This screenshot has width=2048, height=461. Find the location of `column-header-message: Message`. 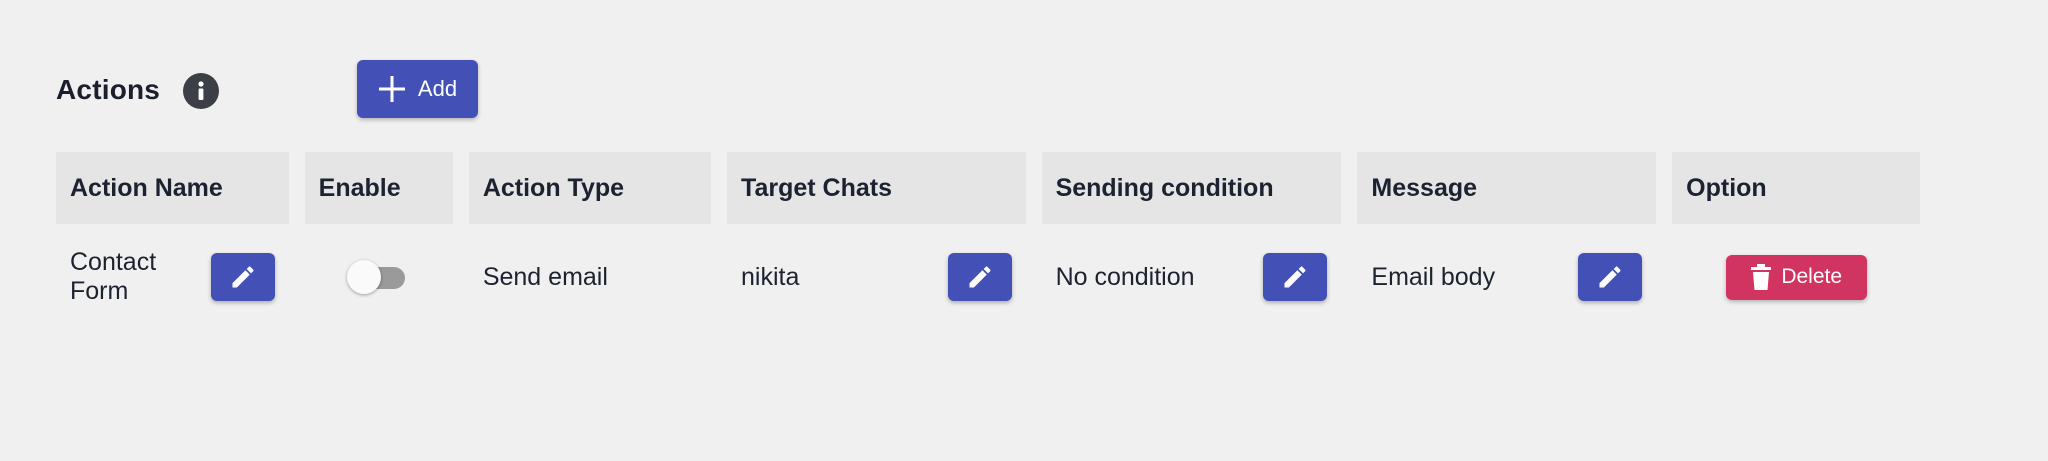

column-header-message: Message is located at coordinates (1507, 188).